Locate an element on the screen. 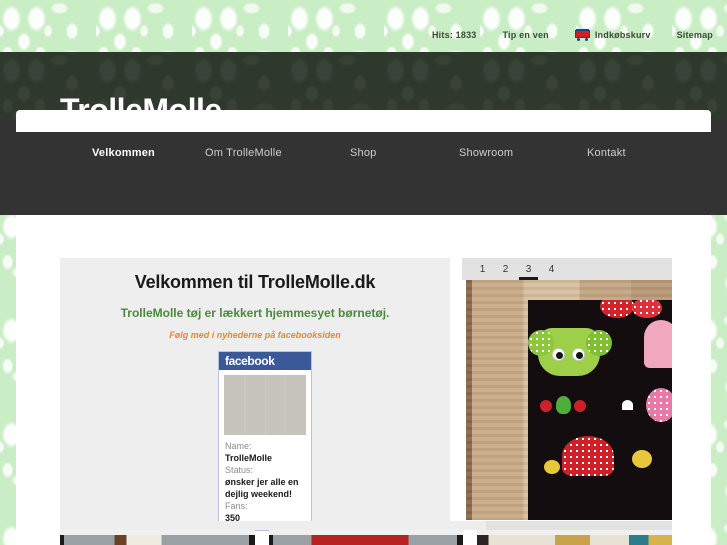 The image size is (727, 545). tip-a-friend-link: Tip en ven is located at coordinates (526, 35).